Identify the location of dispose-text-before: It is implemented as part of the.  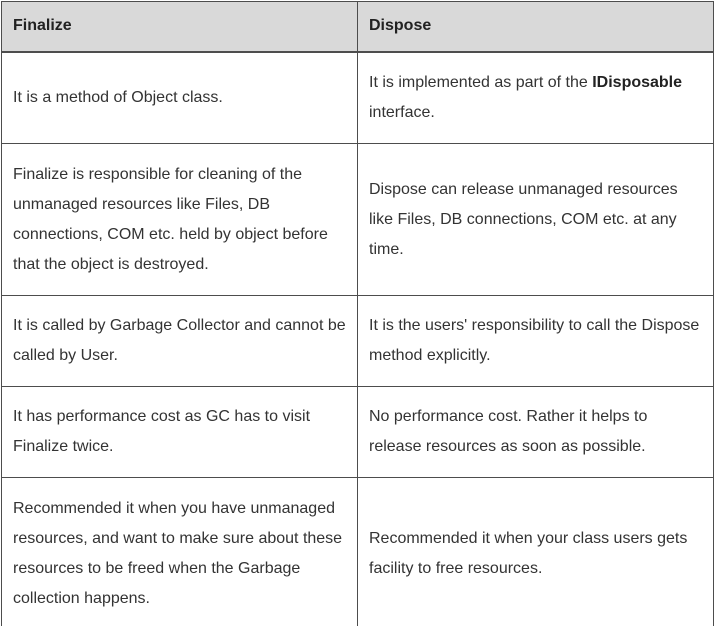
(481, 82).